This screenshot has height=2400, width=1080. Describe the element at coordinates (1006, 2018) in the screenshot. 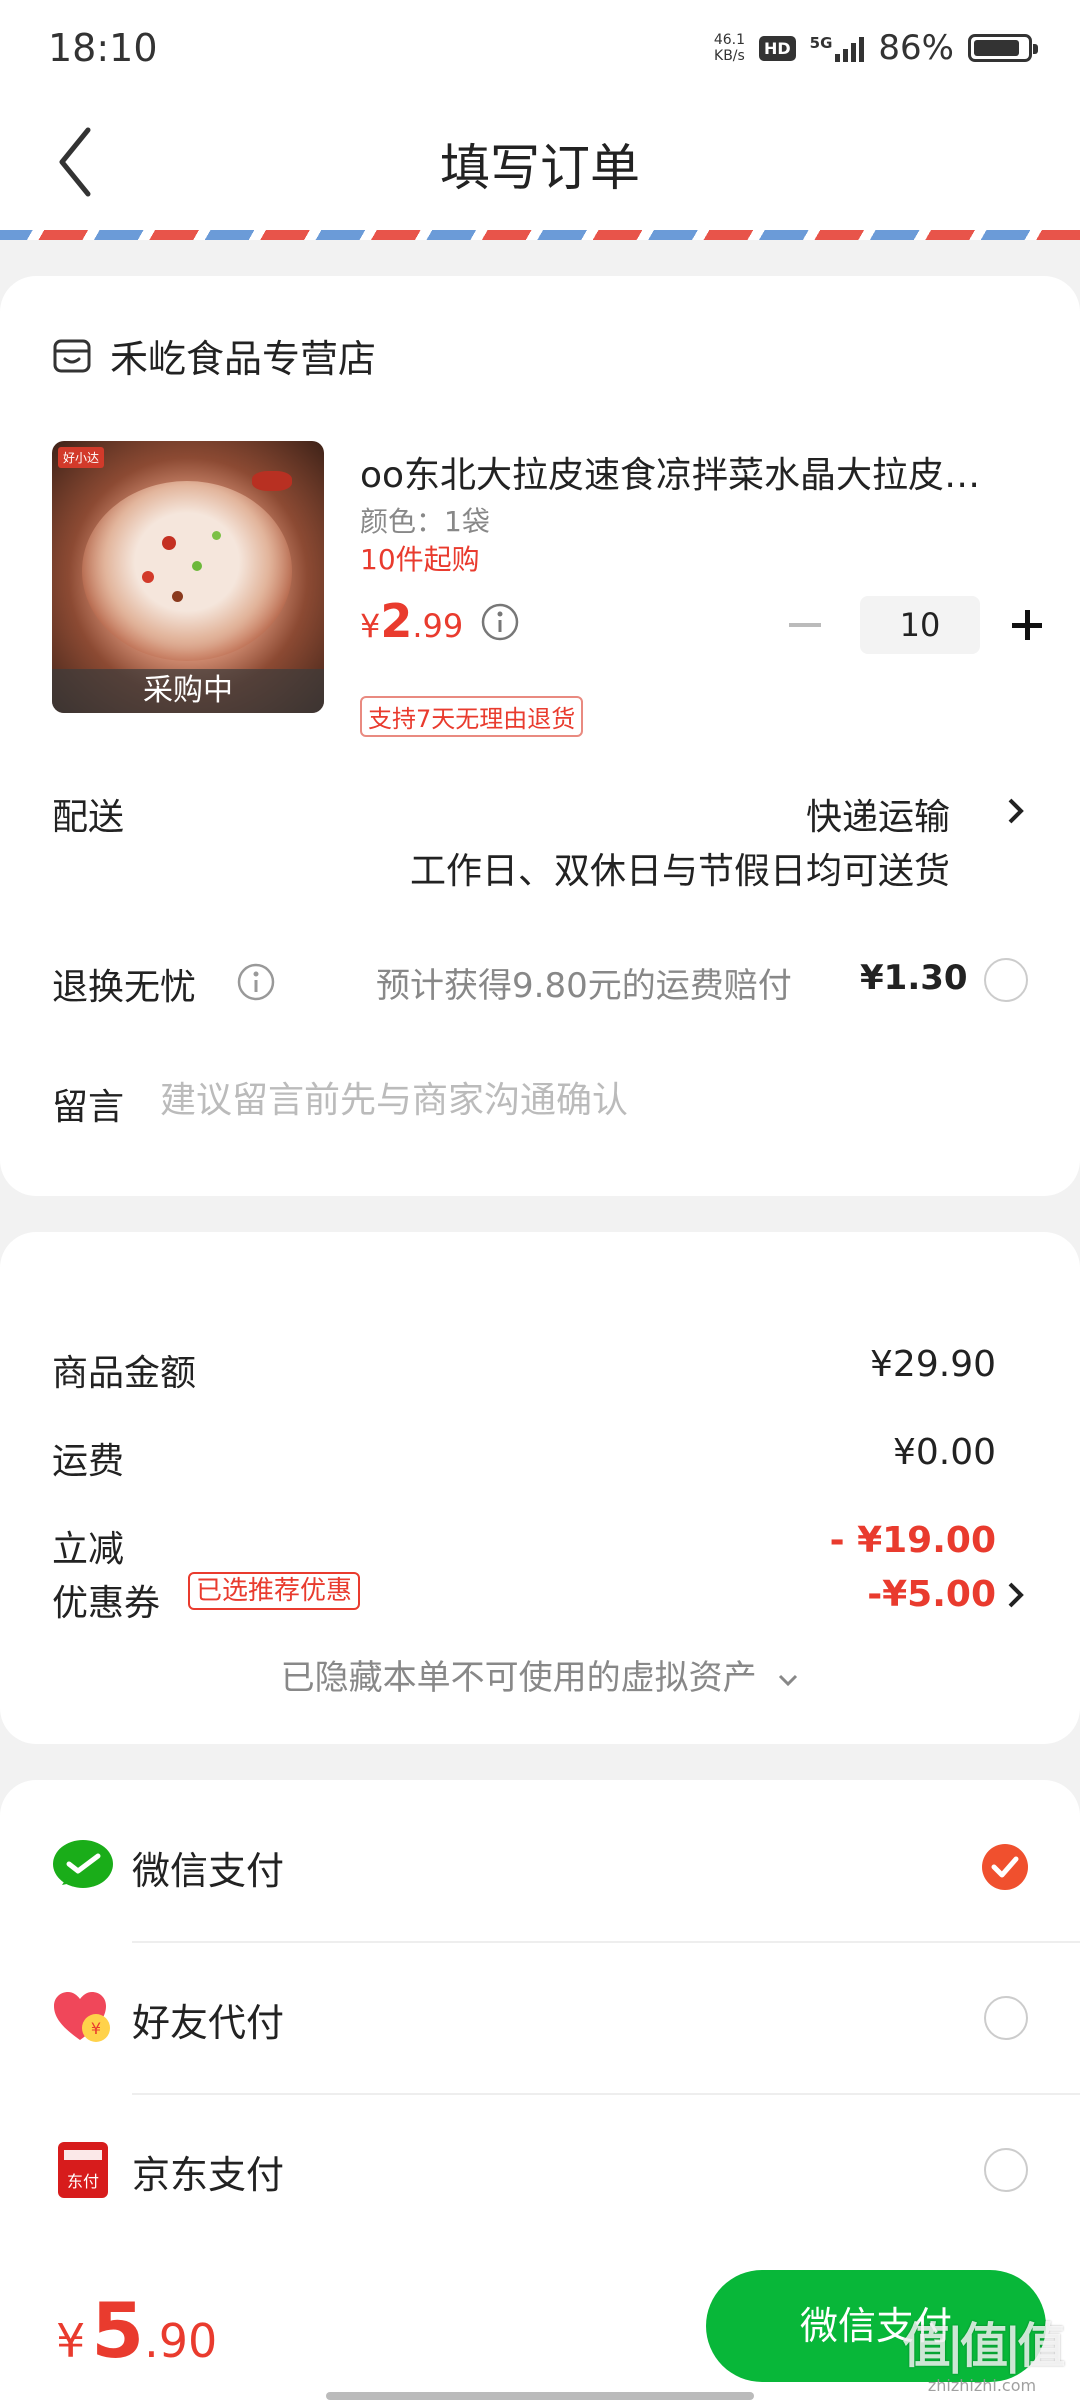

I see `friend-pay-radio` at that location.